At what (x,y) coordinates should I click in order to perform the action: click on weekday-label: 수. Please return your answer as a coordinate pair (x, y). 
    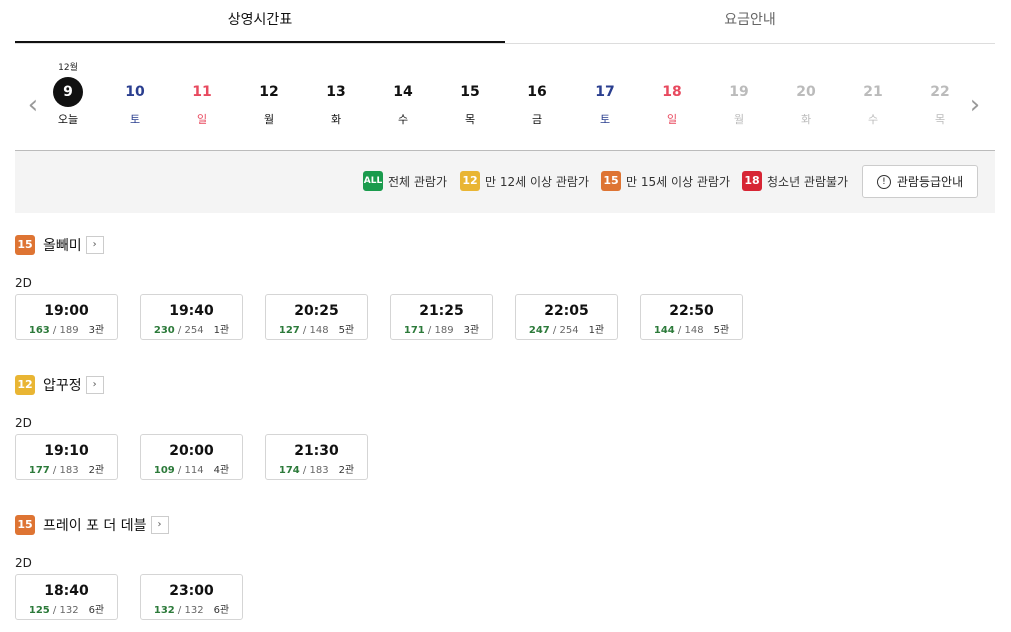
    Looking at the image, I should click on (403, 119).